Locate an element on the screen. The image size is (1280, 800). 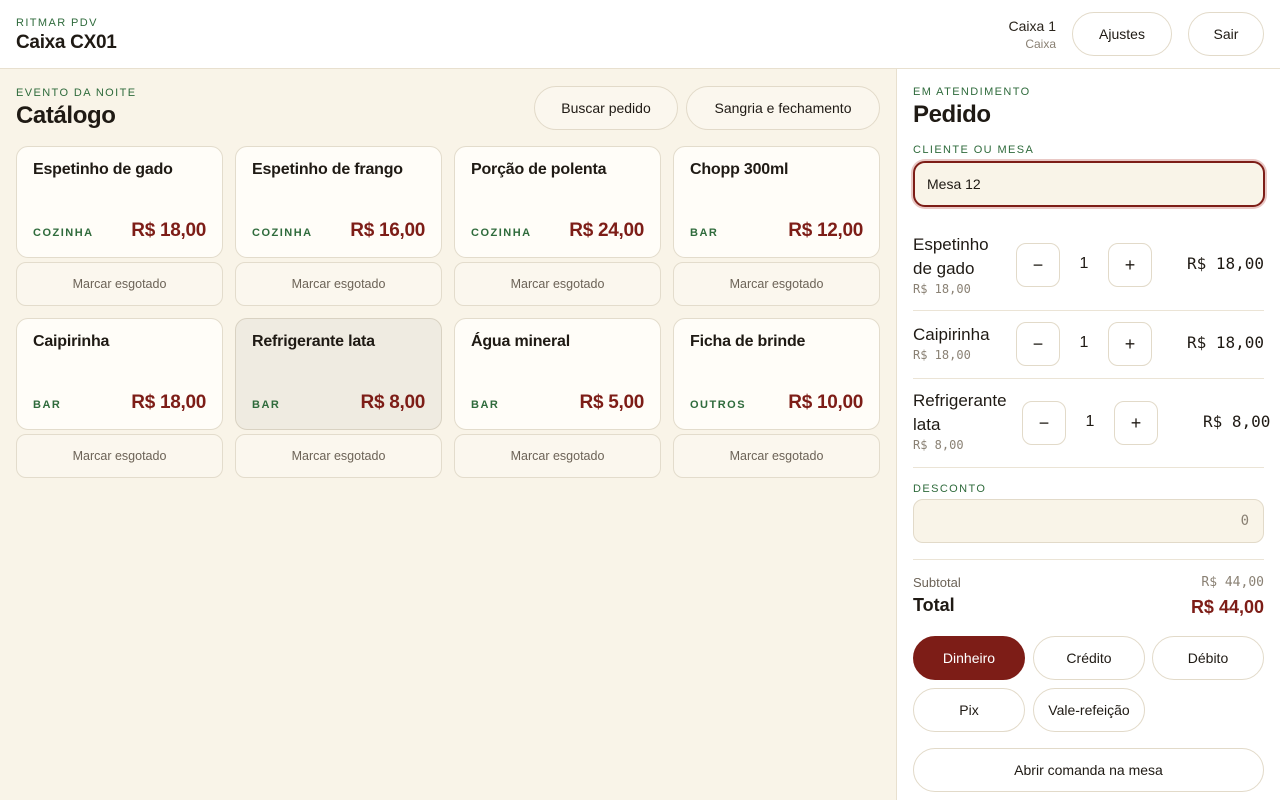
payment-meal-voucher-button: Vale-refeição is located at coordinates (1089, 710).